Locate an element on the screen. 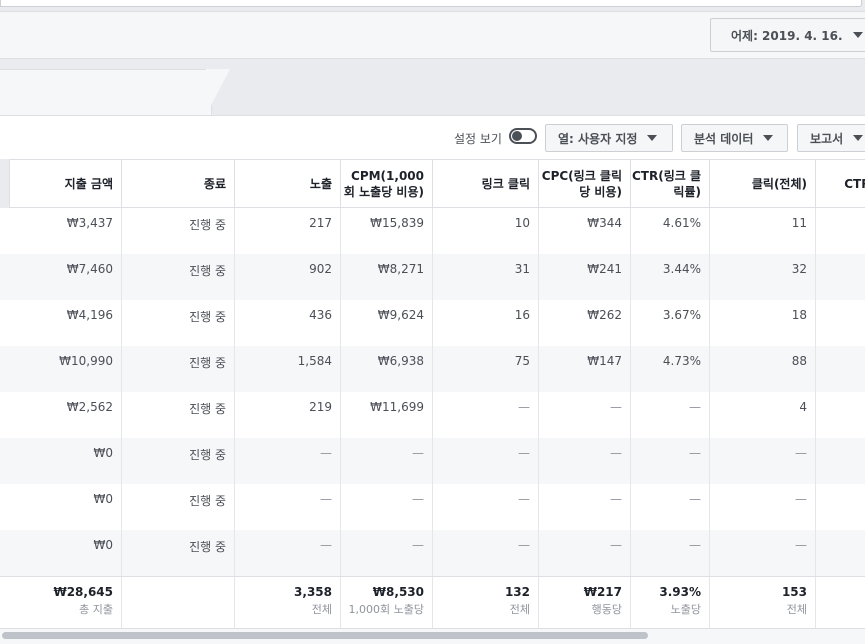 This screenshot has width=865, height=644. horizontal-scrollbar is located at coordinates (432, 636).